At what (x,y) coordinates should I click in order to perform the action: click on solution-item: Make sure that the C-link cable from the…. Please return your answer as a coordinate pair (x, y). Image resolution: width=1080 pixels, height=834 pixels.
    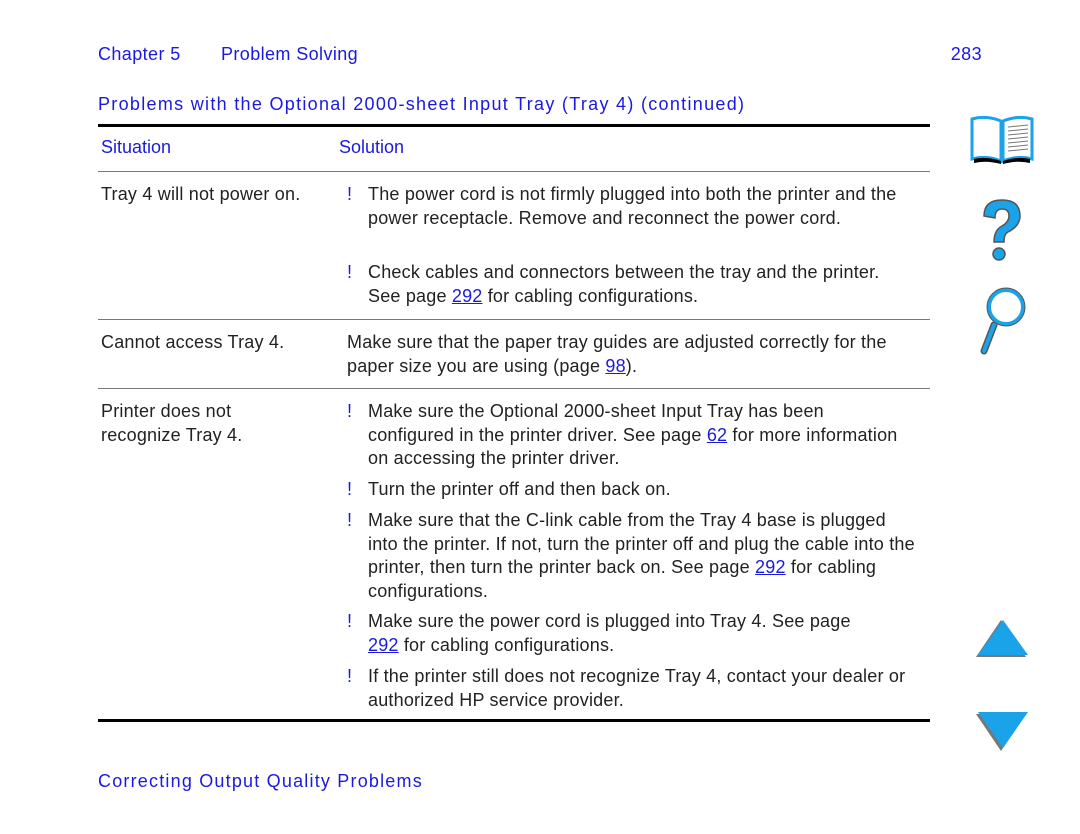
    Looking at the image, I should click on (641, 555).